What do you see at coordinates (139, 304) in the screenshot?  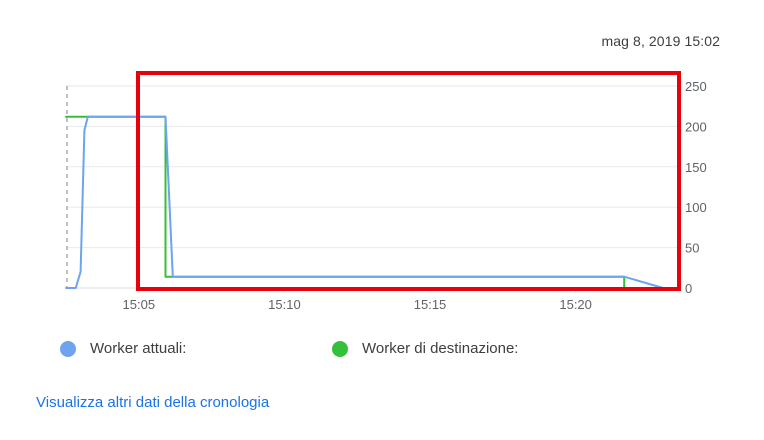 I see `x-tick-label: 15:05` at bounding box center [139, 304].